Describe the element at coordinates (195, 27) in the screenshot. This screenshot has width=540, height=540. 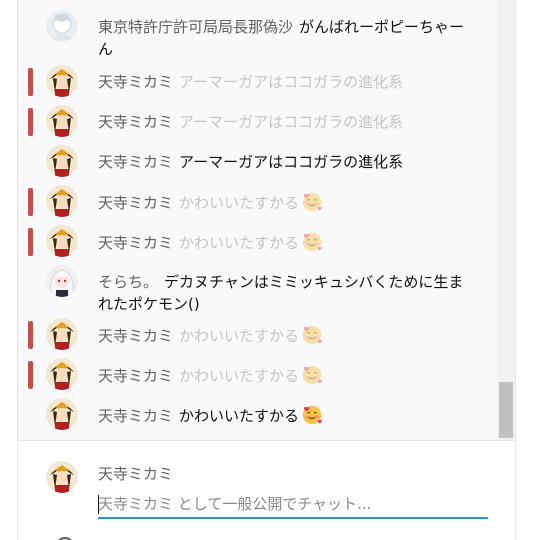
I see `author-name: 東京特許庁許可局局長那偽沙` at that location.